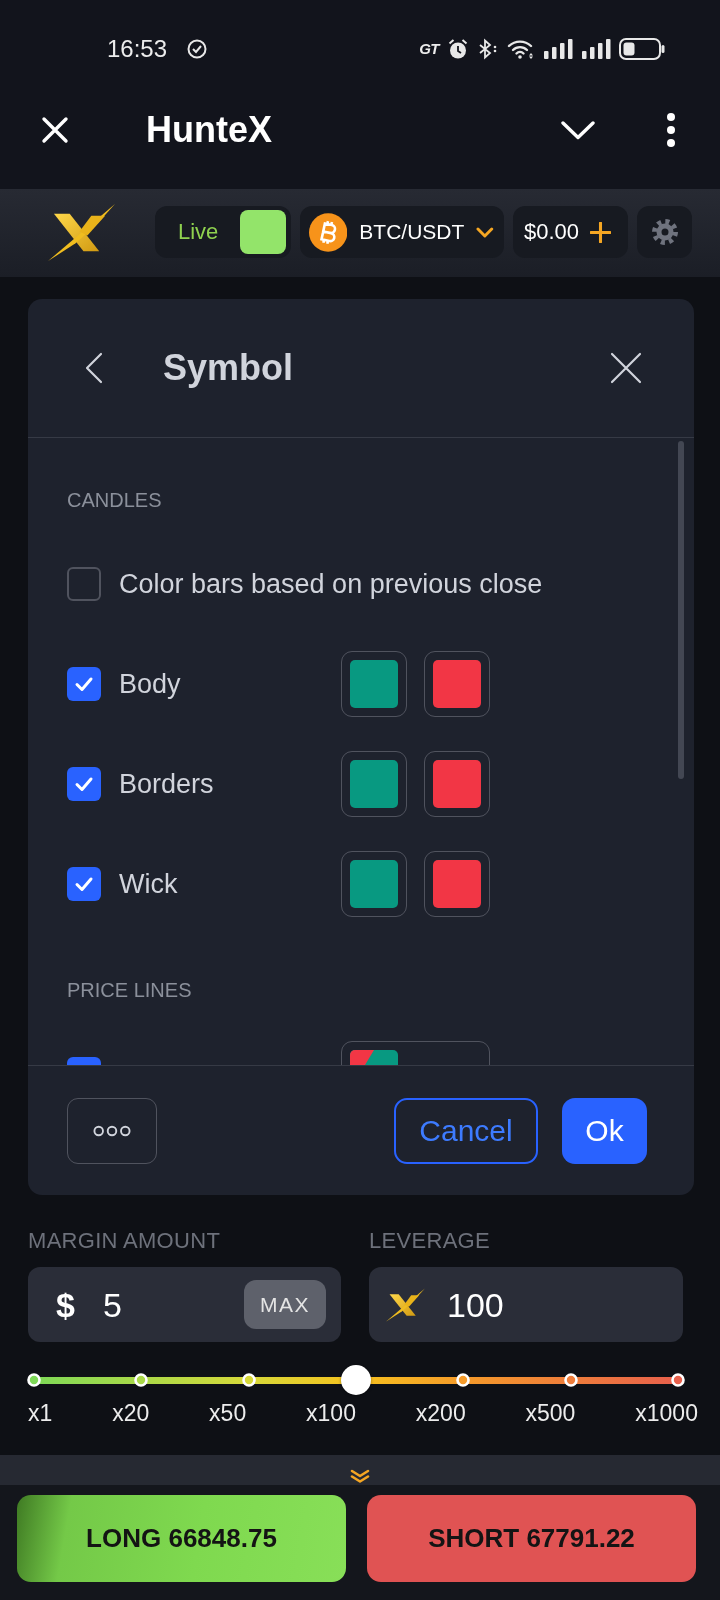 This screenshot has height=1600, width=720. Describe the element at coordinates (328, 232) in the screenshot. I see `bitcoin-icon` at that location.